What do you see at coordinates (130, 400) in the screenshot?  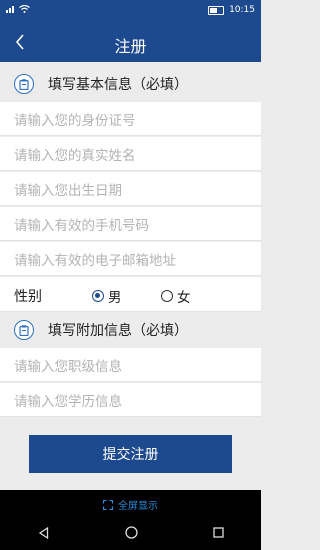 I see `education-input: 请输入您学历信息` at bounding box center [130, 400].